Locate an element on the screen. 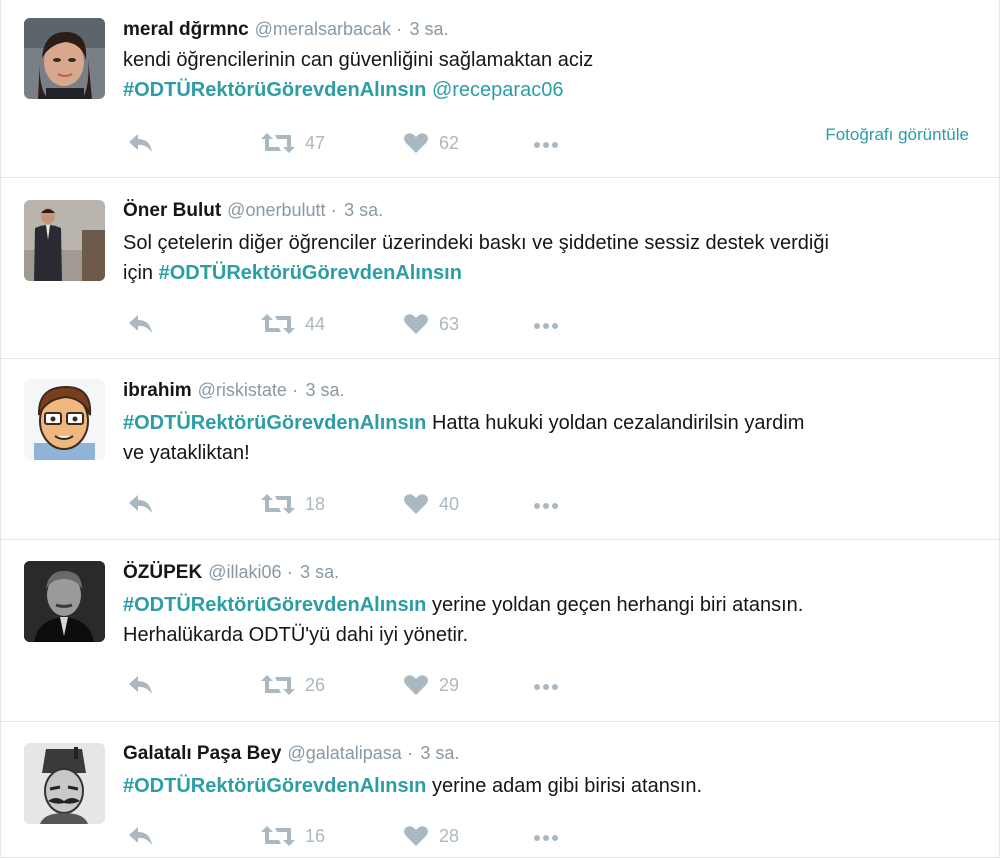  tweet-header: meral dğrmnc @meralsarbacak · 3 sa. is located at coordinates (286, 29).